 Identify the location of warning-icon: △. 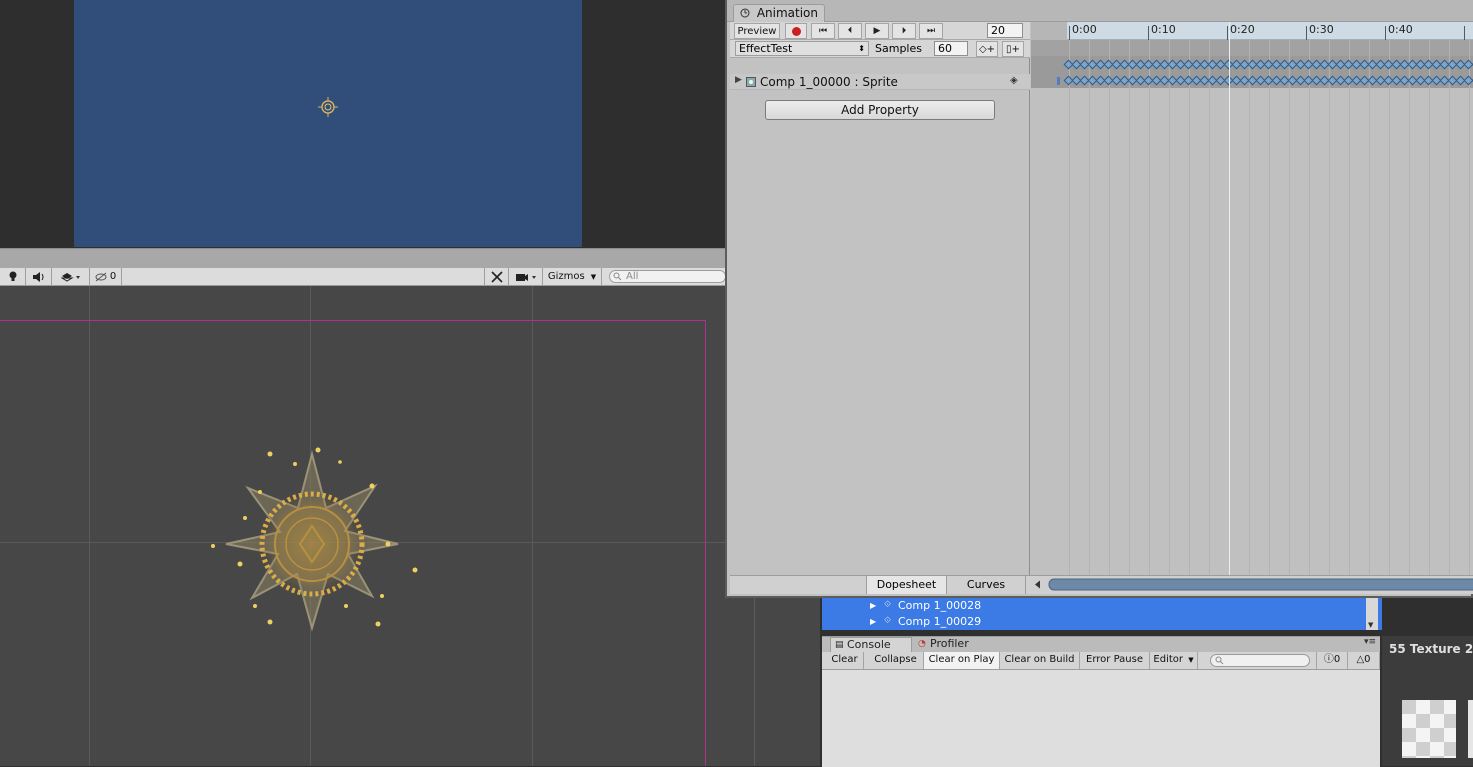
(1360, 659).